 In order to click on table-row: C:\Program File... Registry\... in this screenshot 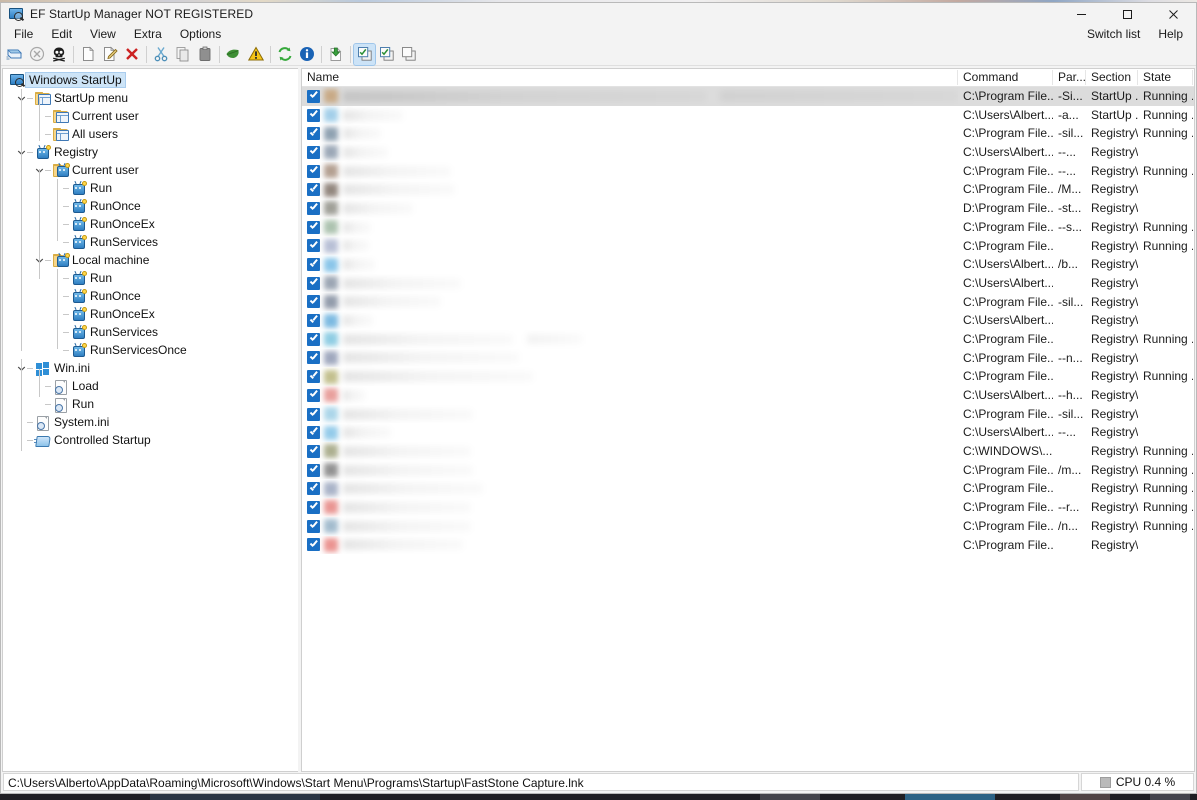, I will do `click(748, 545)`.